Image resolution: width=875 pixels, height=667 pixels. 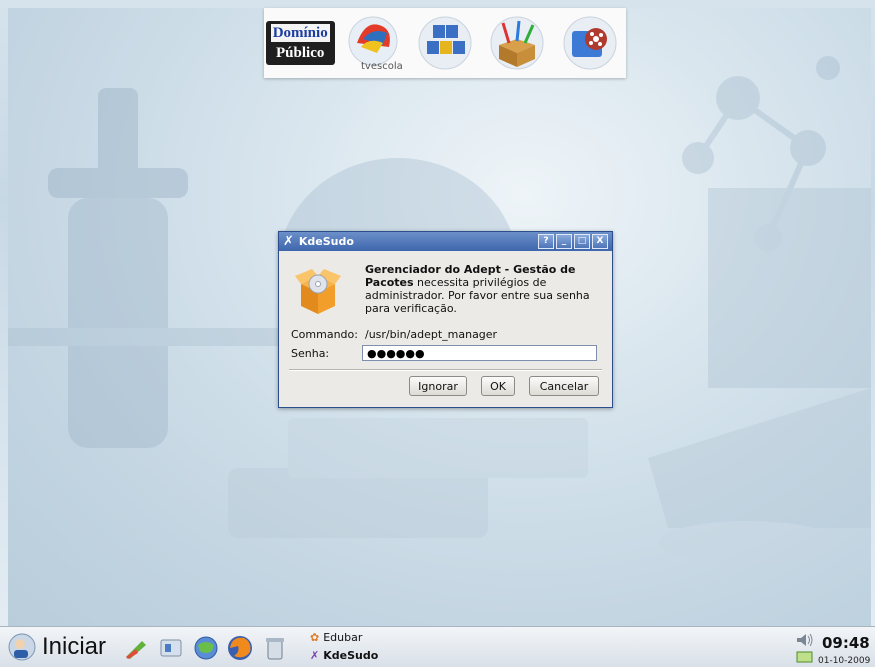 What do you see at coordinates (445, 370) in the screenshot?
I see `dialog-separator` at bounding box center [445, 370].